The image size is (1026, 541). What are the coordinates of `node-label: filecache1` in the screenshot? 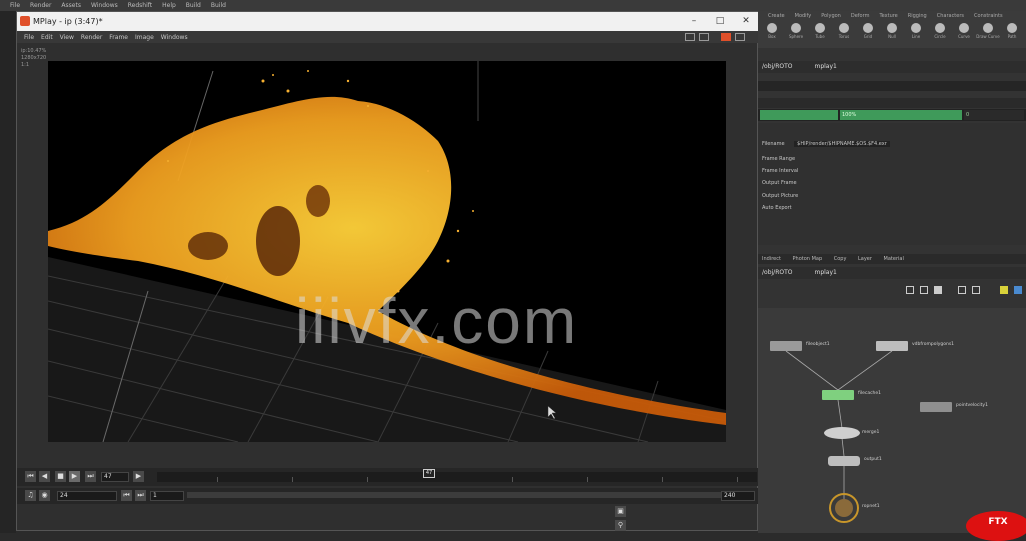 It's located at (870, 393).